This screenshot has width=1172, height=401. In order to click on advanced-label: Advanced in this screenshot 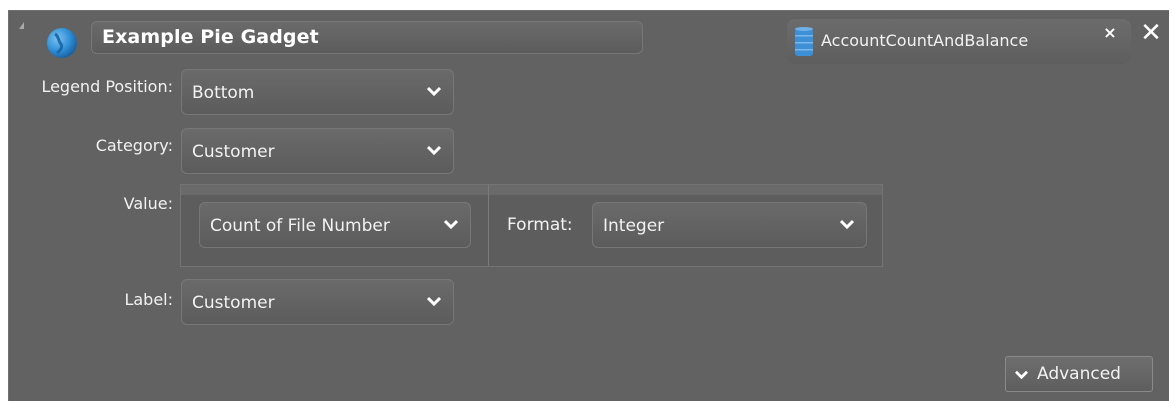, I will do `click(1079, 374)`.